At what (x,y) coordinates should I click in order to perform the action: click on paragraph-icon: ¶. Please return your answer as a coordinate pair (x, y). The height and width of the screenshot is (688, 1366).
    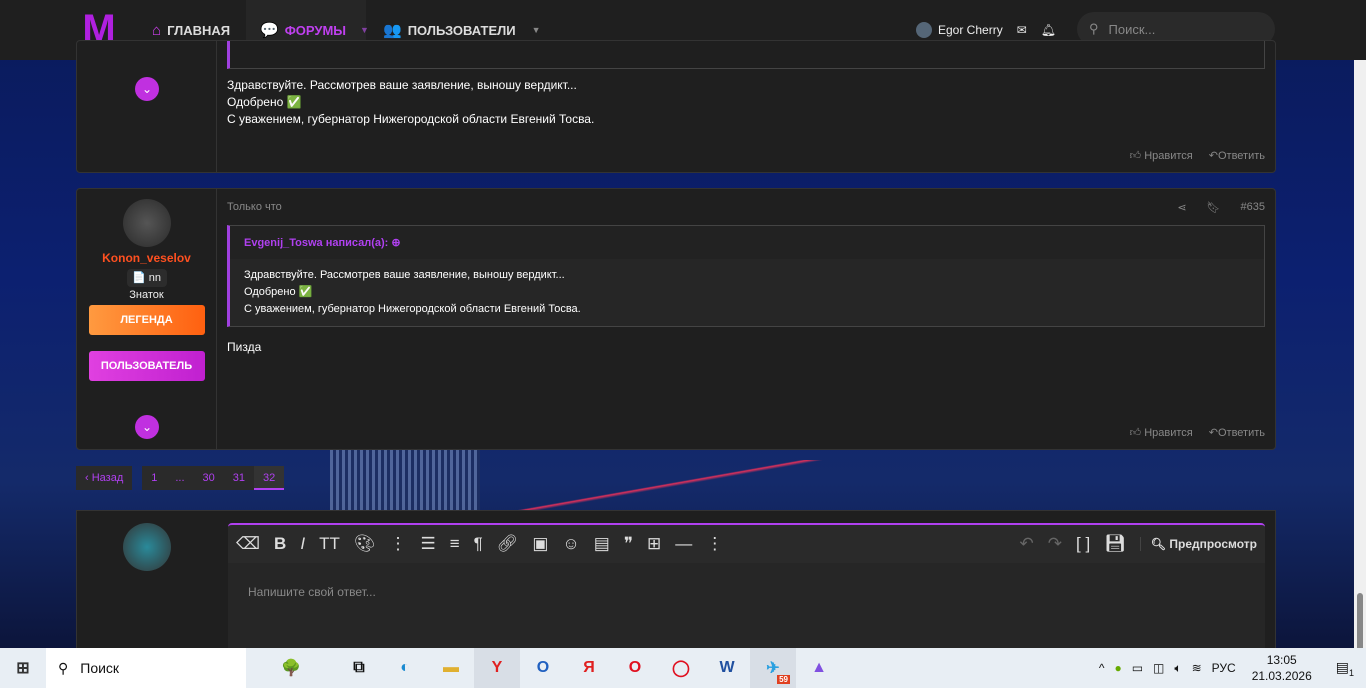
    Looking at the image, I should click on (478, 544).